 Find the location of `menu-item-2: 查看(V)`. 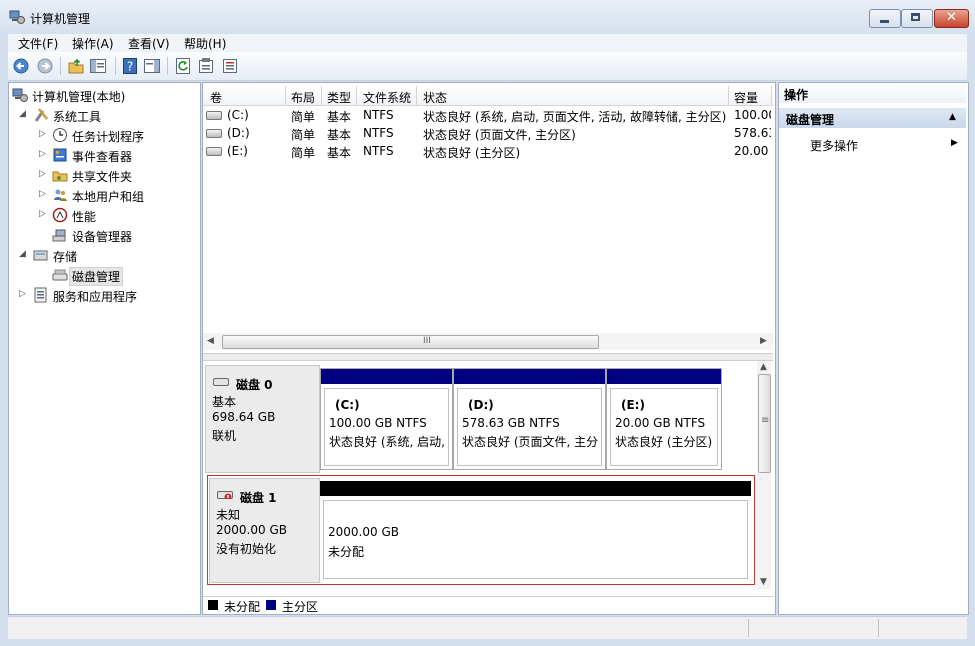

menu-item-2: 查看(V) is located at coordinates (149, 43).